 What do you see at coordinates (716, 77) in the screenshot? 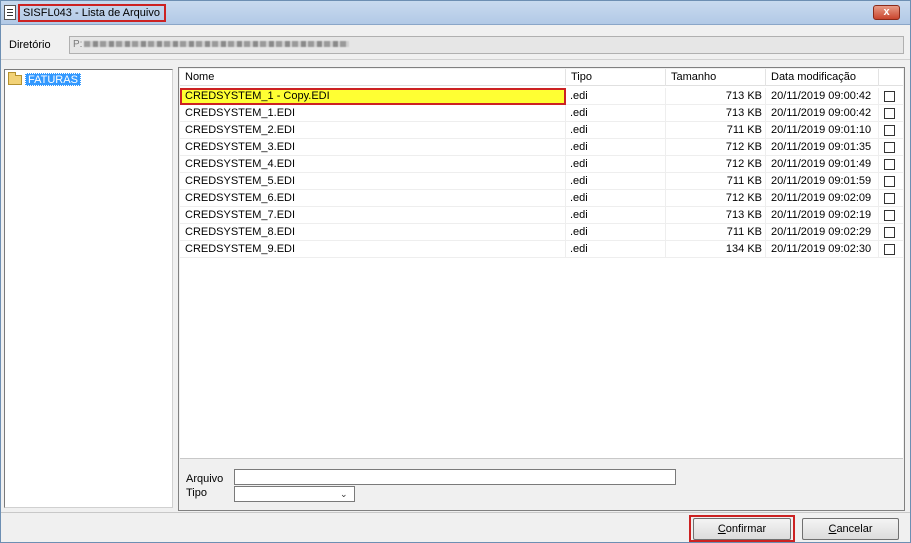
I see `column-header-tamanho: Tamanho` at bounding box center [716, 77].